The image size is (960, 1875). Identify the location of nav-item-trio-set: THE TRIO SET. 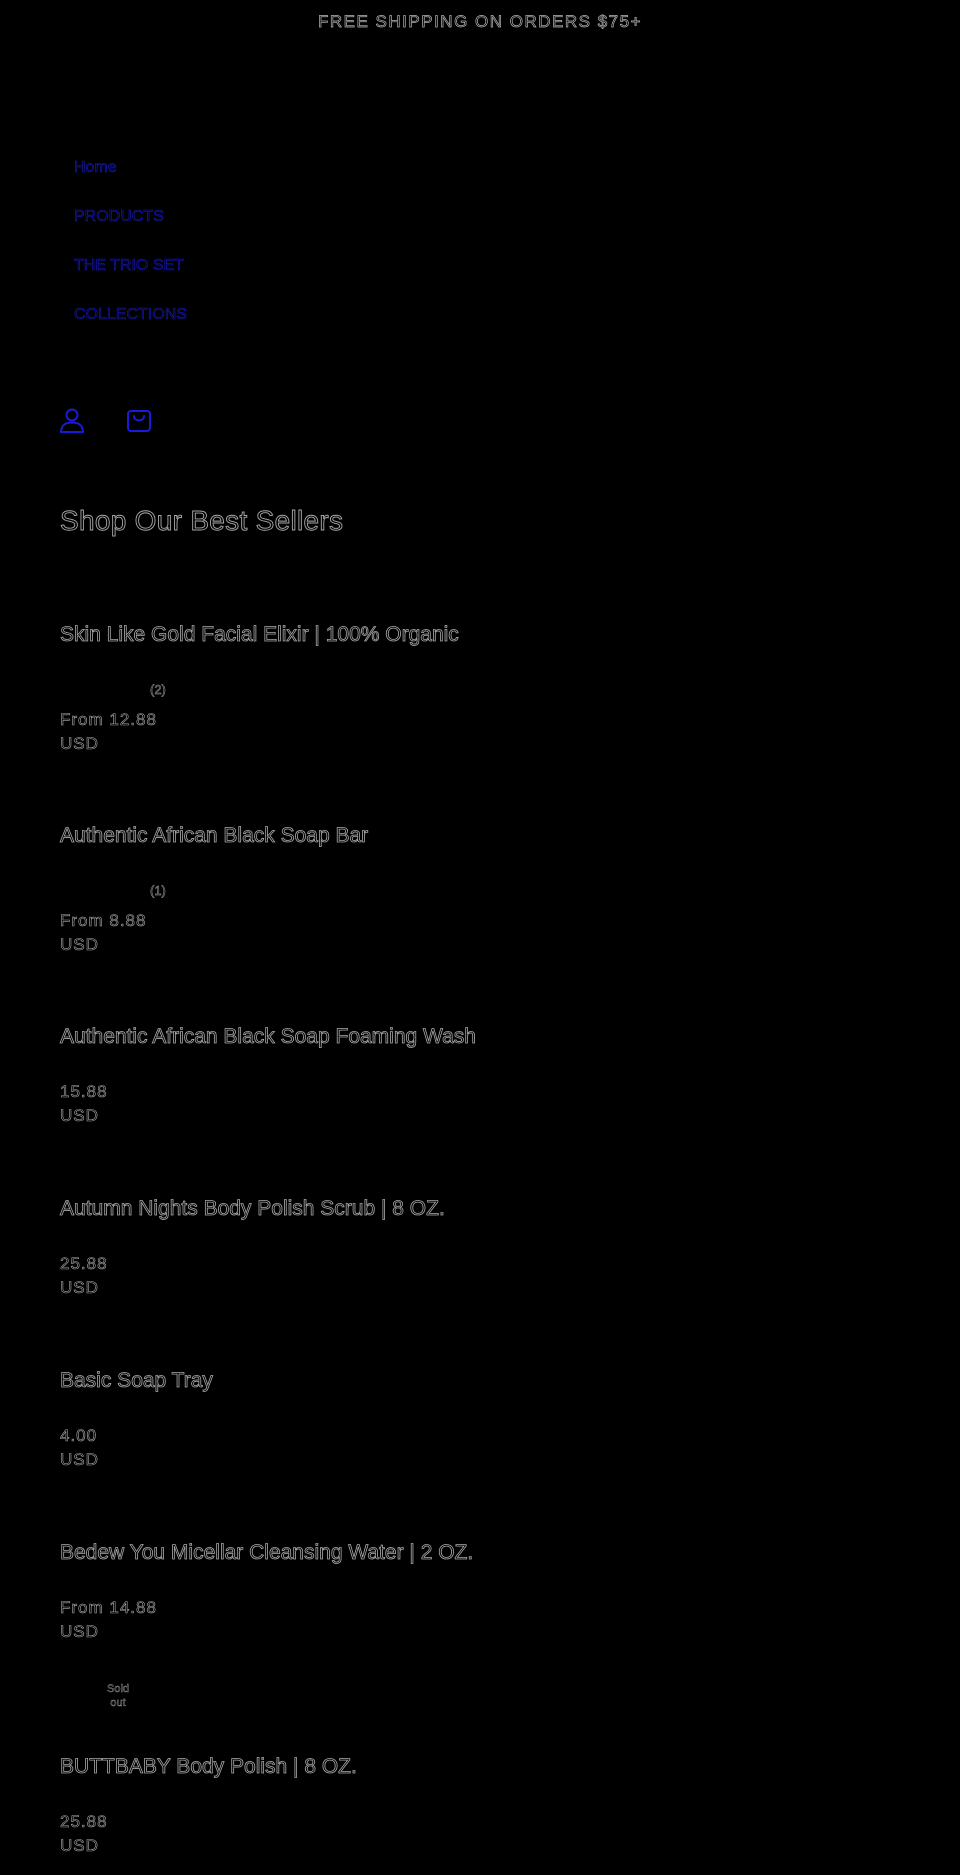
(130, 277).